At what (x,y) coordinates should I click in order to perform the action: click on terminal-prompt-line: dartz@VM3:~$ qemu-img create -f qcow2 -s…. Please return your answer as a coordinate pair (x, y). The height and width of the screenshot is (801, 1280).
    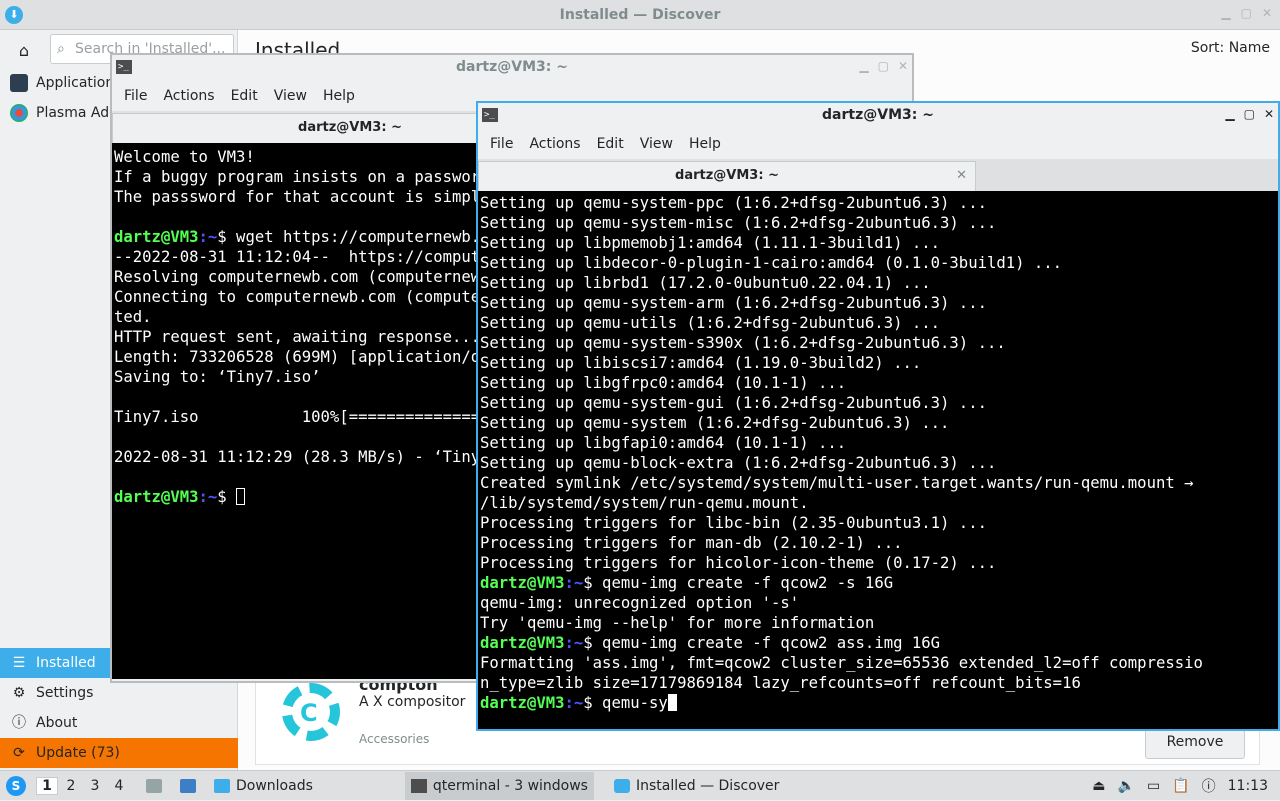
    Looking at the image, I should click on (879, 583).